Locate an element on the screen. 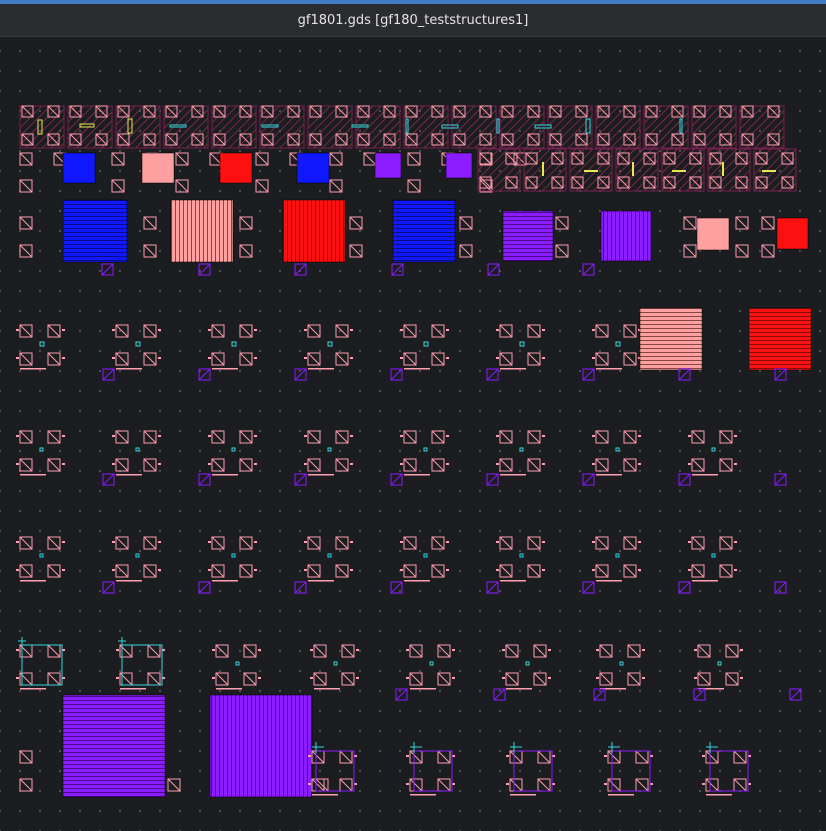 The image size is (826, 831). metal-density-block is located at coordinates (261, 746).